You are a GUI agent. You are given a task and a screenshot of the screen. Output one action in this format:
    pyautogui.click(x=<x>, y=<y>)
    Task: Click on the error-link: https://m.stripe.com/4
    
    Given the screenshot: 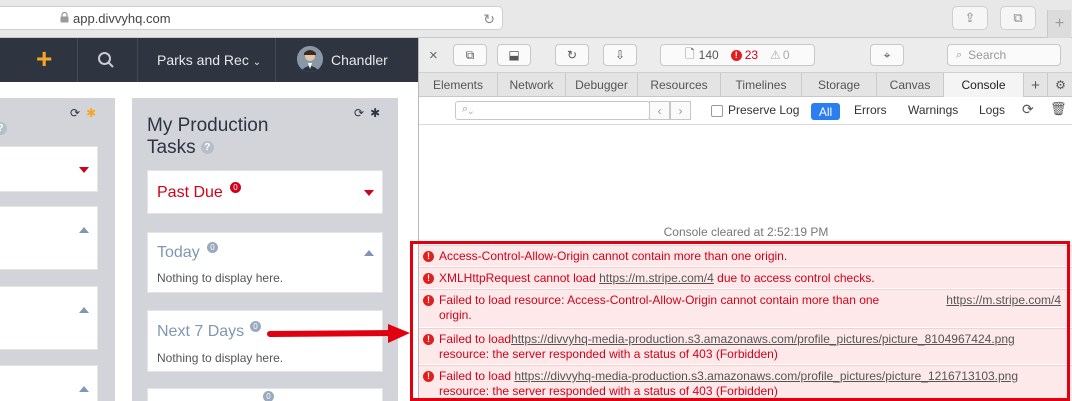 What is the action you would take?
    pyautogui.click(x=656, y=278)
    